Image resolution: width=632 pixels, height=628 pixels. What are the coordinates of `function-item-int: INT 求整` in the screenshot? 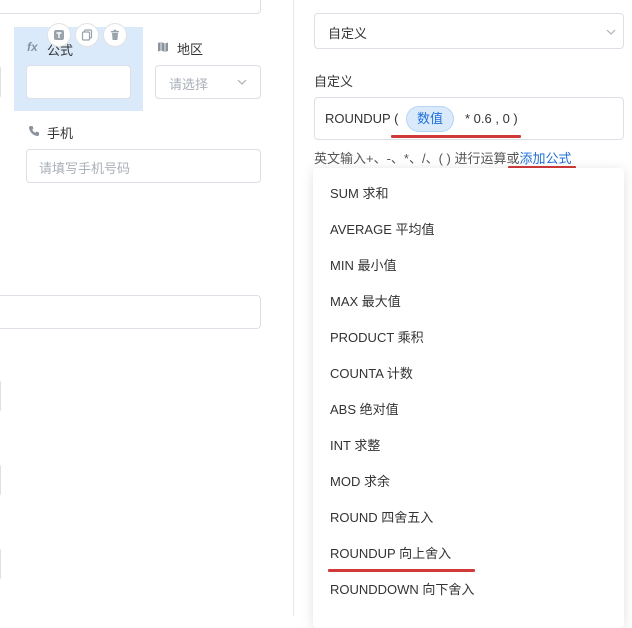 It's located at (355, 444).